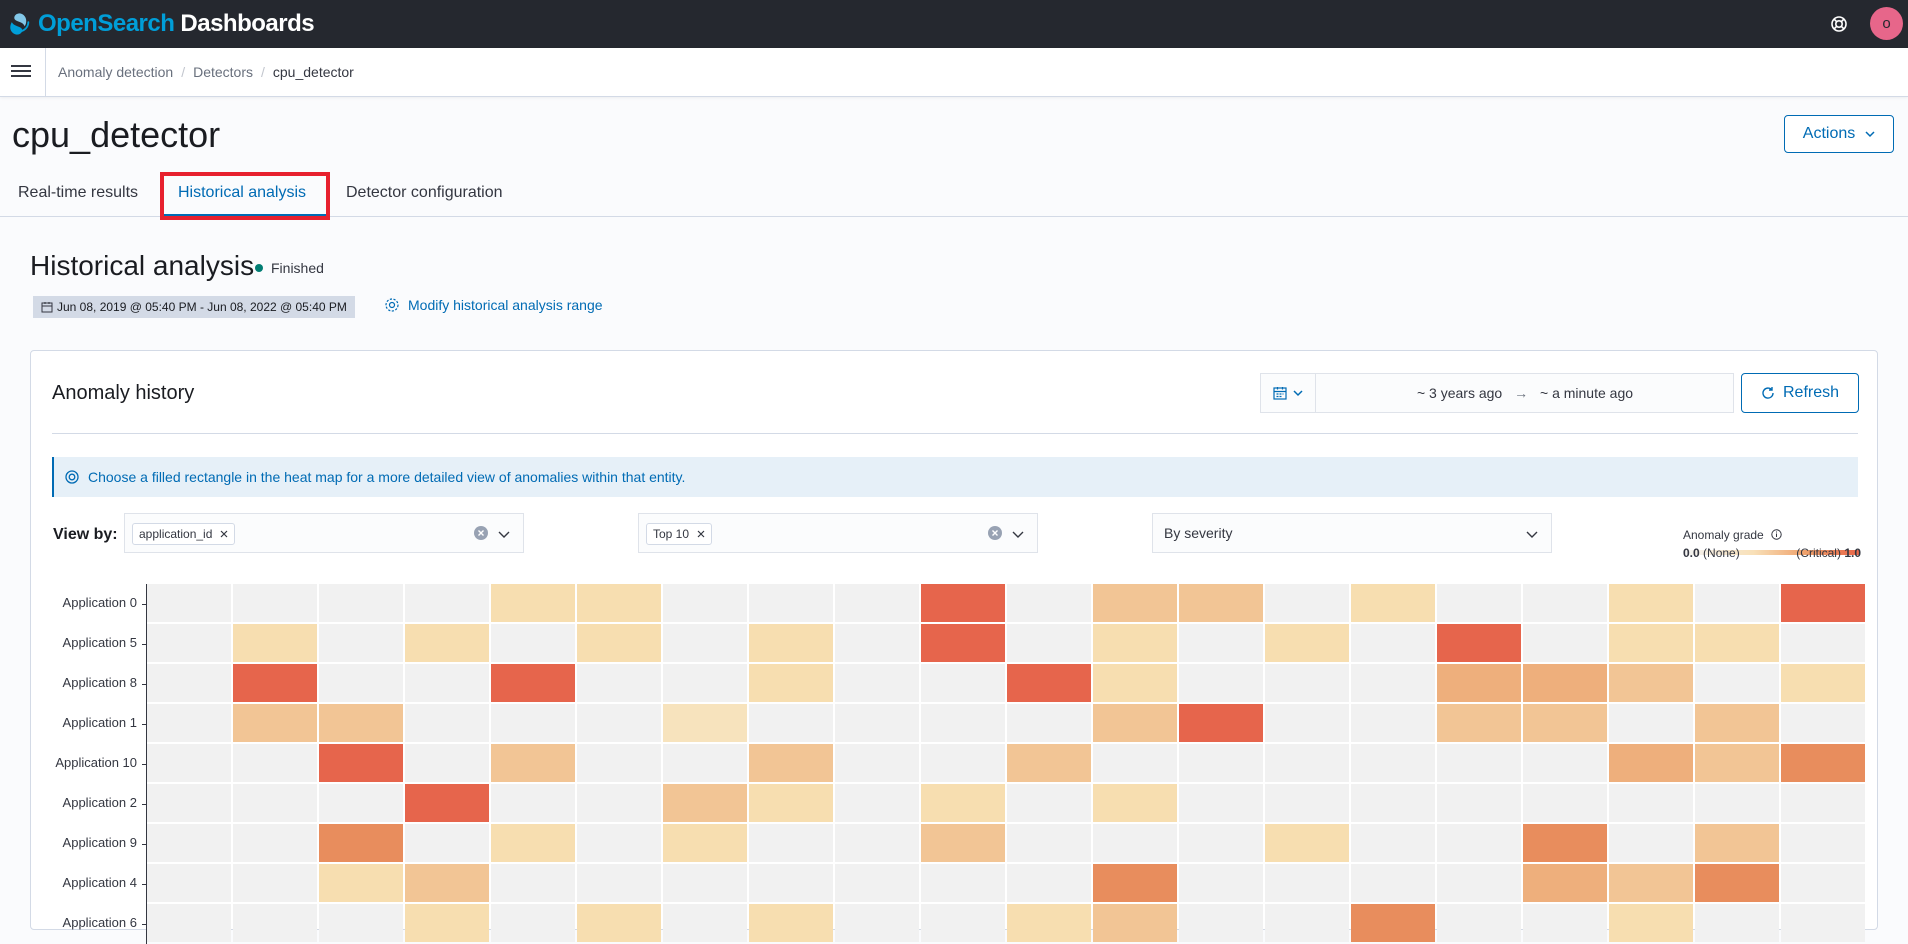 The height and width of the screenshot is (944, 1908). Describe the element at coordinates (1288, 393) in the screenshot. I see `quick-select-button` at that location.